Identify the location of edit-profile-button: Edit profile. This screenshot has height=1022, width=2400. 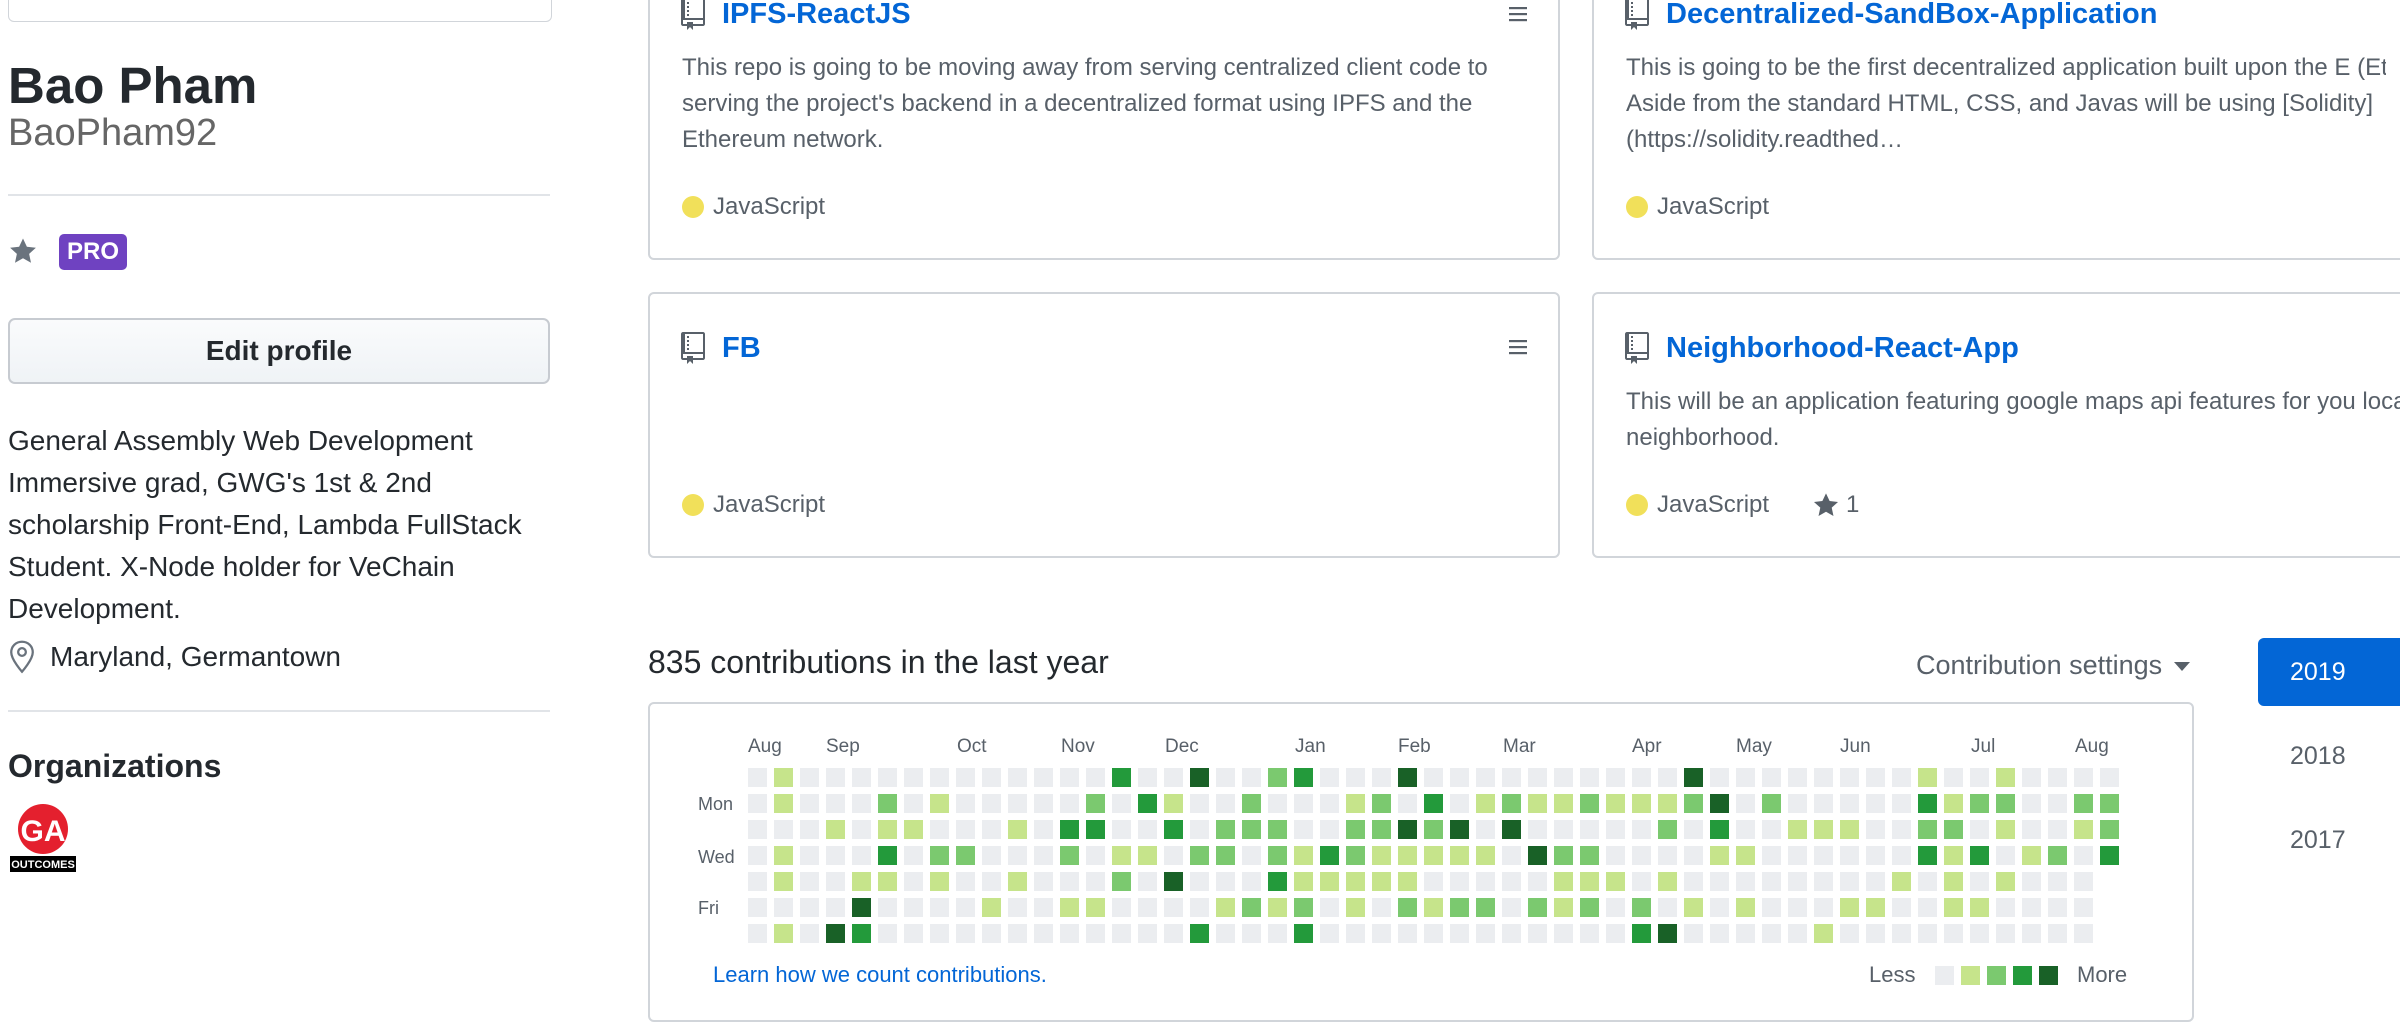
(279, 351).